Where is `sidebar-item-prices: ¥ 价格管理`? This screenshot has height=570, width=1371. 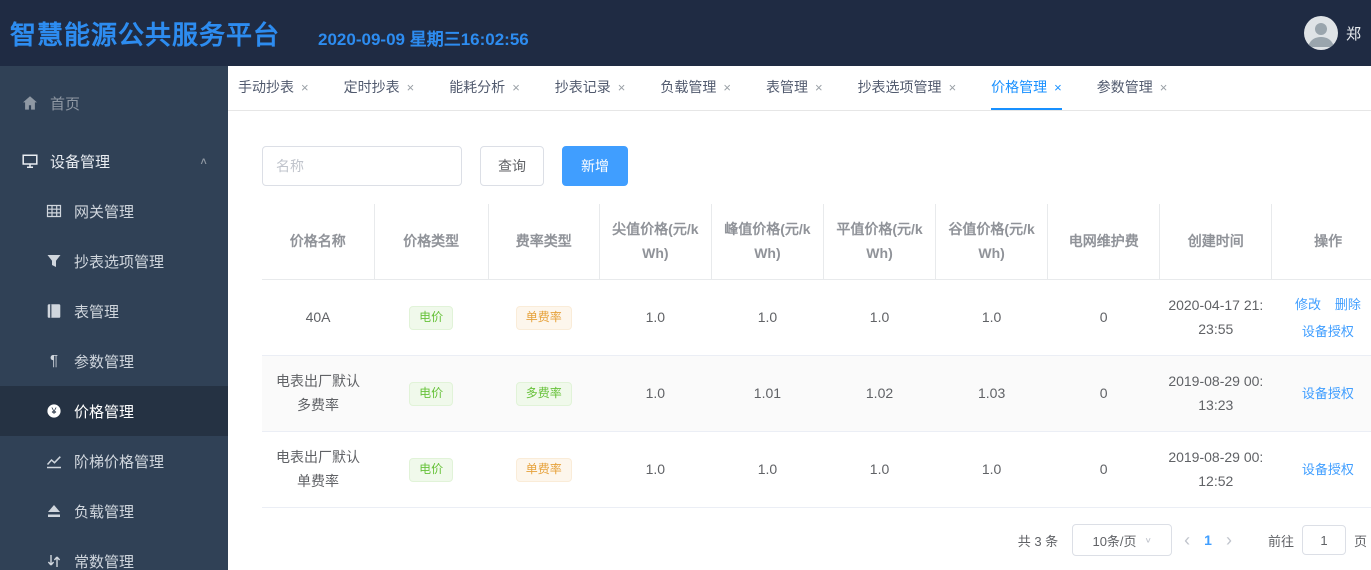 sidebar-item-prices: ¥ 价格管理 is located at coordinates (114, 411).